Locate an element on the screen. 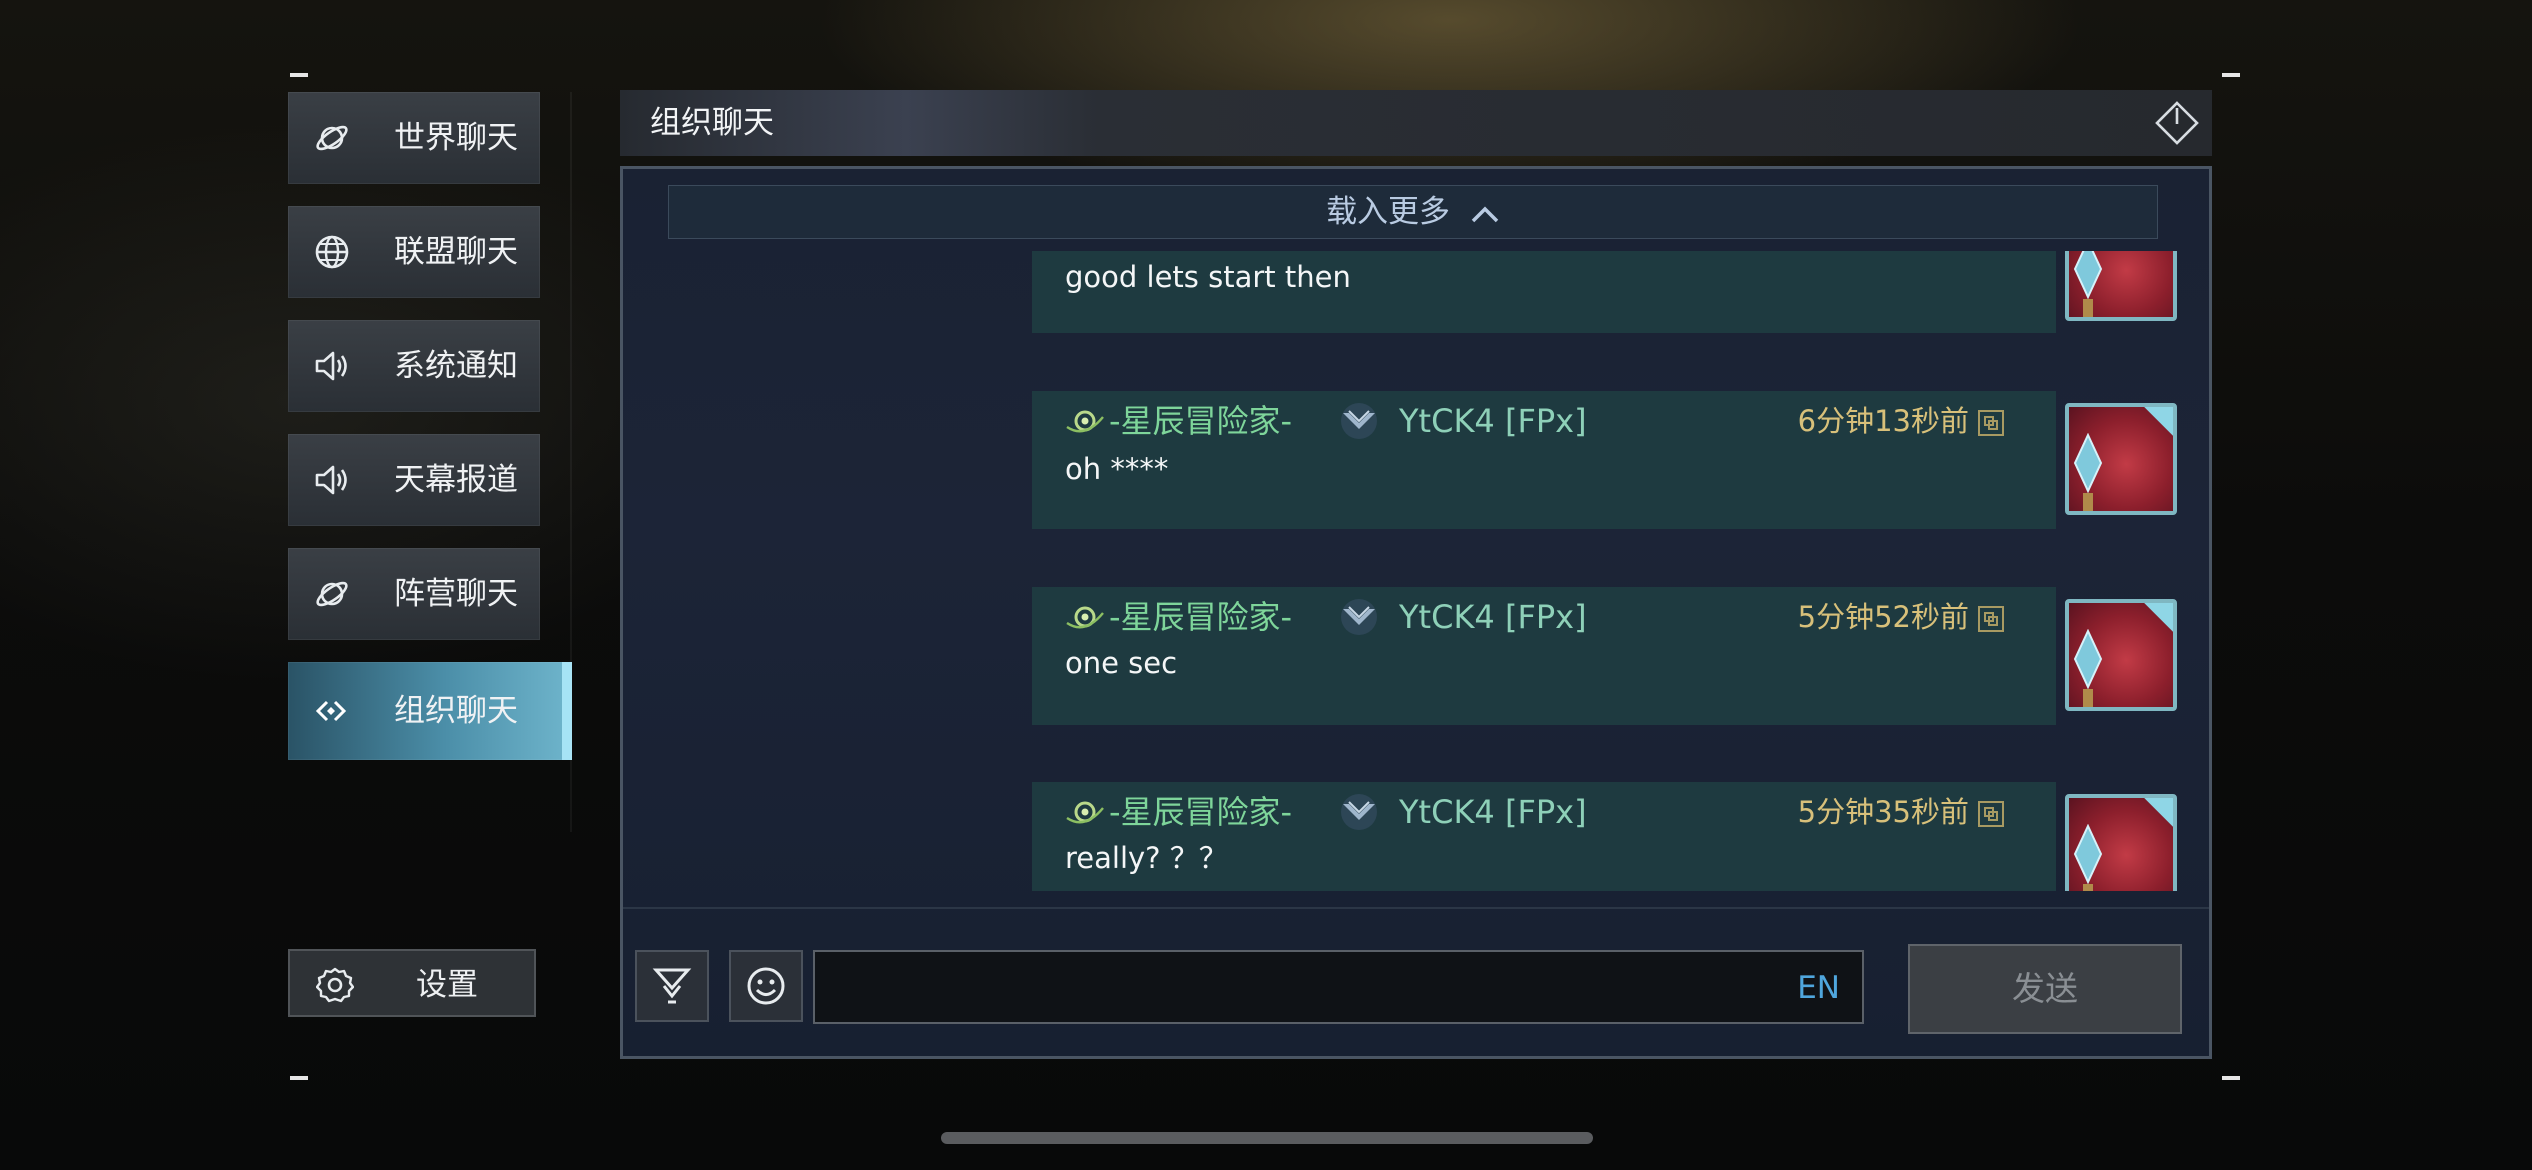 Image resolution: width=2532 pixels, height=1170 pixels. message-timestamp: 5分钟35秒前 is located at coordinates (1883, 812).